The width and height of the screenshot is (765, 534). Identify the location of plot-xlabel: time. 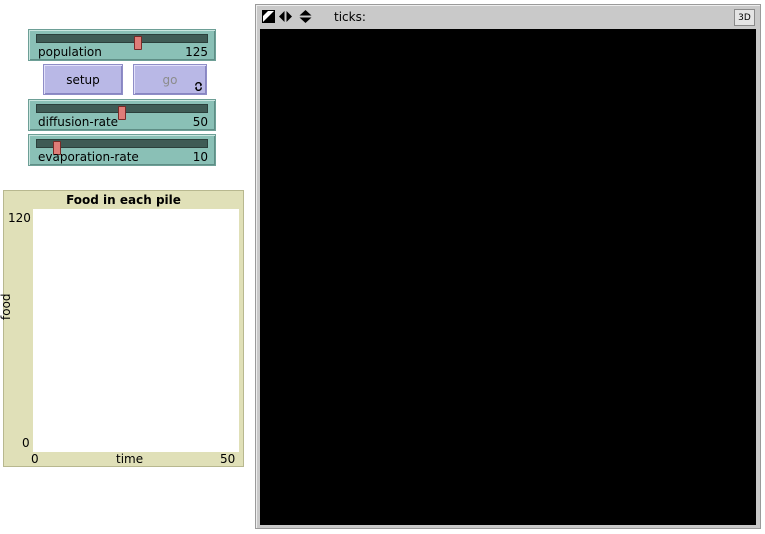
(130, 459).